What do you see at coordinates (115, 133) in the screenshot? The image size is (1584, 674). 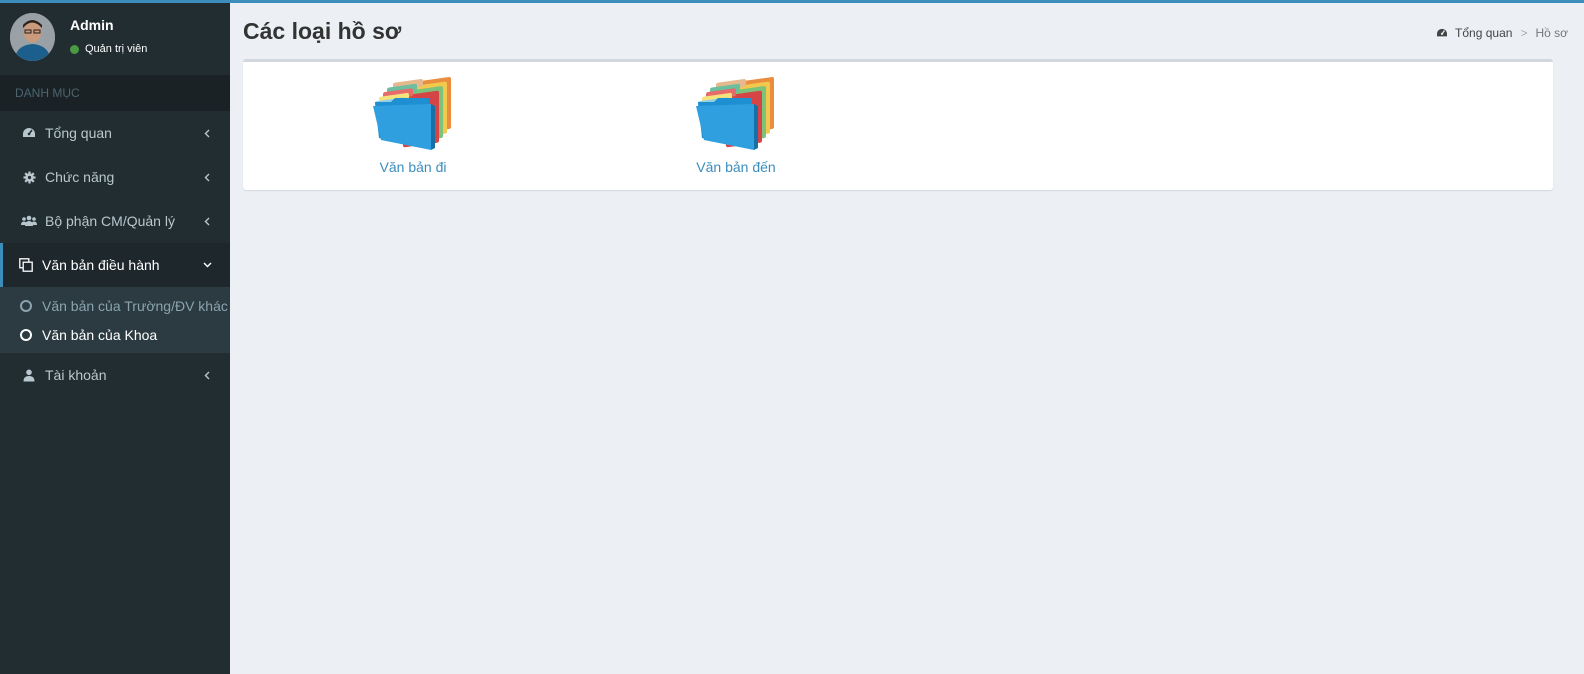 I see `sidebar-item-tong-quan: Tổng quan` at bounding box center [115, 133].